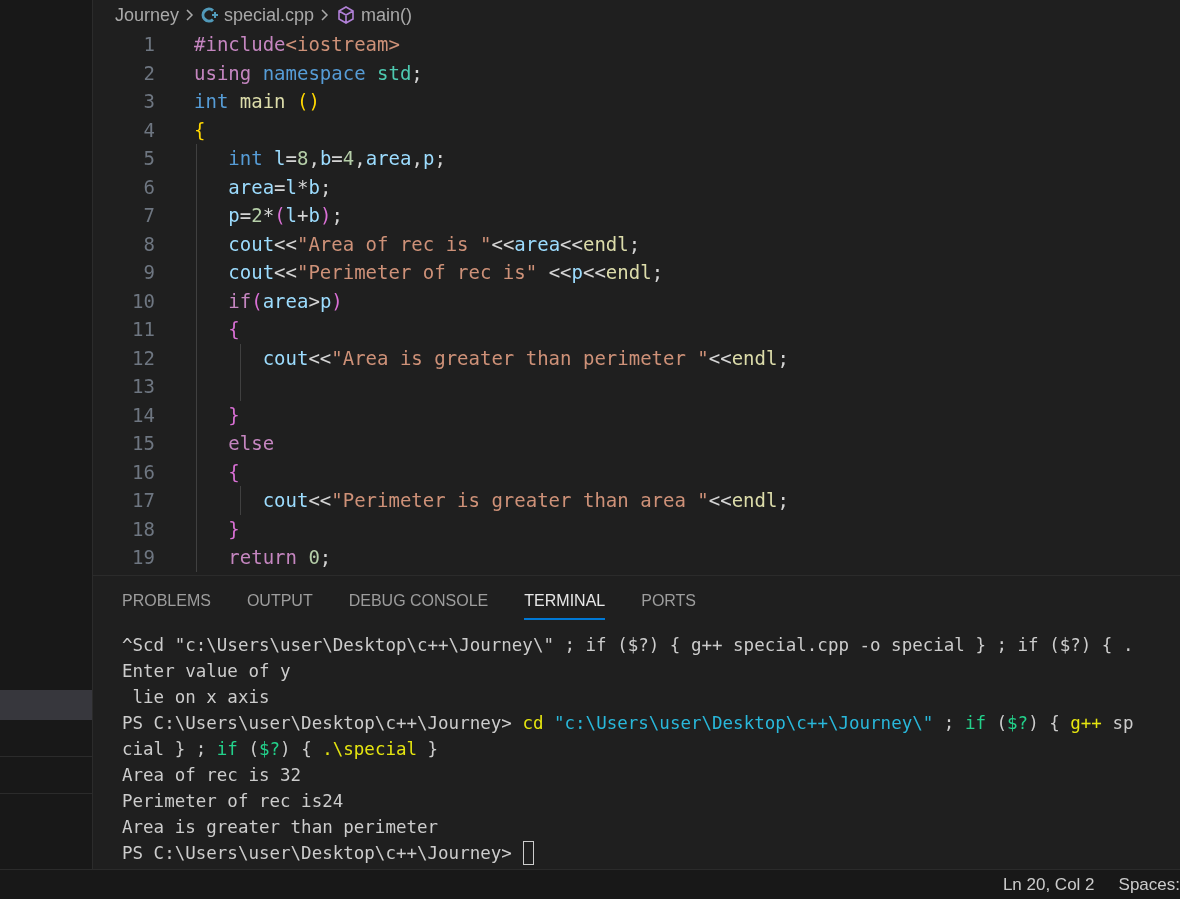 The width and height of the screenshot is (1180, 899). What do you see at coordinates (269, 15) in the screenshot?
I see `breadcrumb-item: special.cpp` at bounding box center [269, 15].